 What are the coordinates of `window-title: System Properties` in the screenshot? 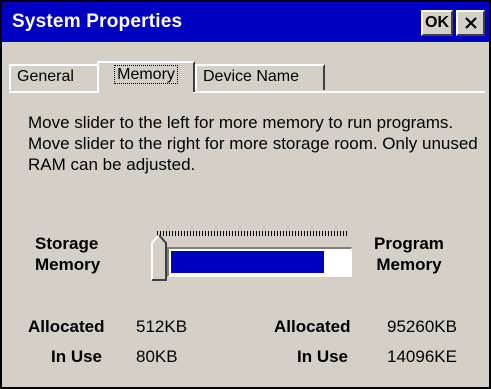 It's located at (97, 21).